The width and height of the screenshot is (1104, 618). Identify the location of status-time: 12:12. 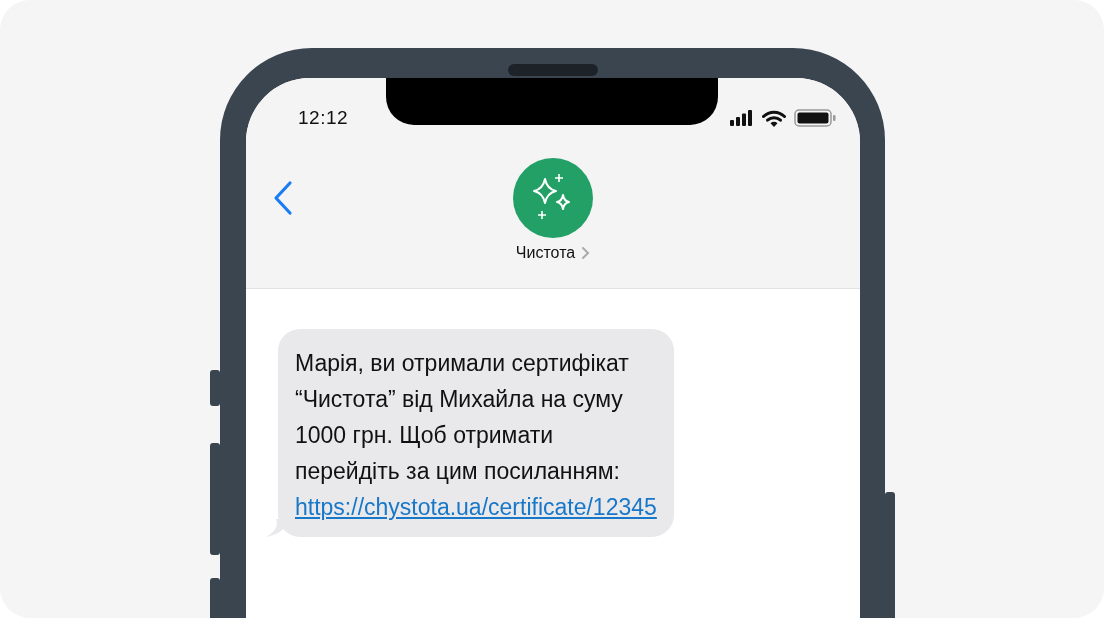
(323, 118).